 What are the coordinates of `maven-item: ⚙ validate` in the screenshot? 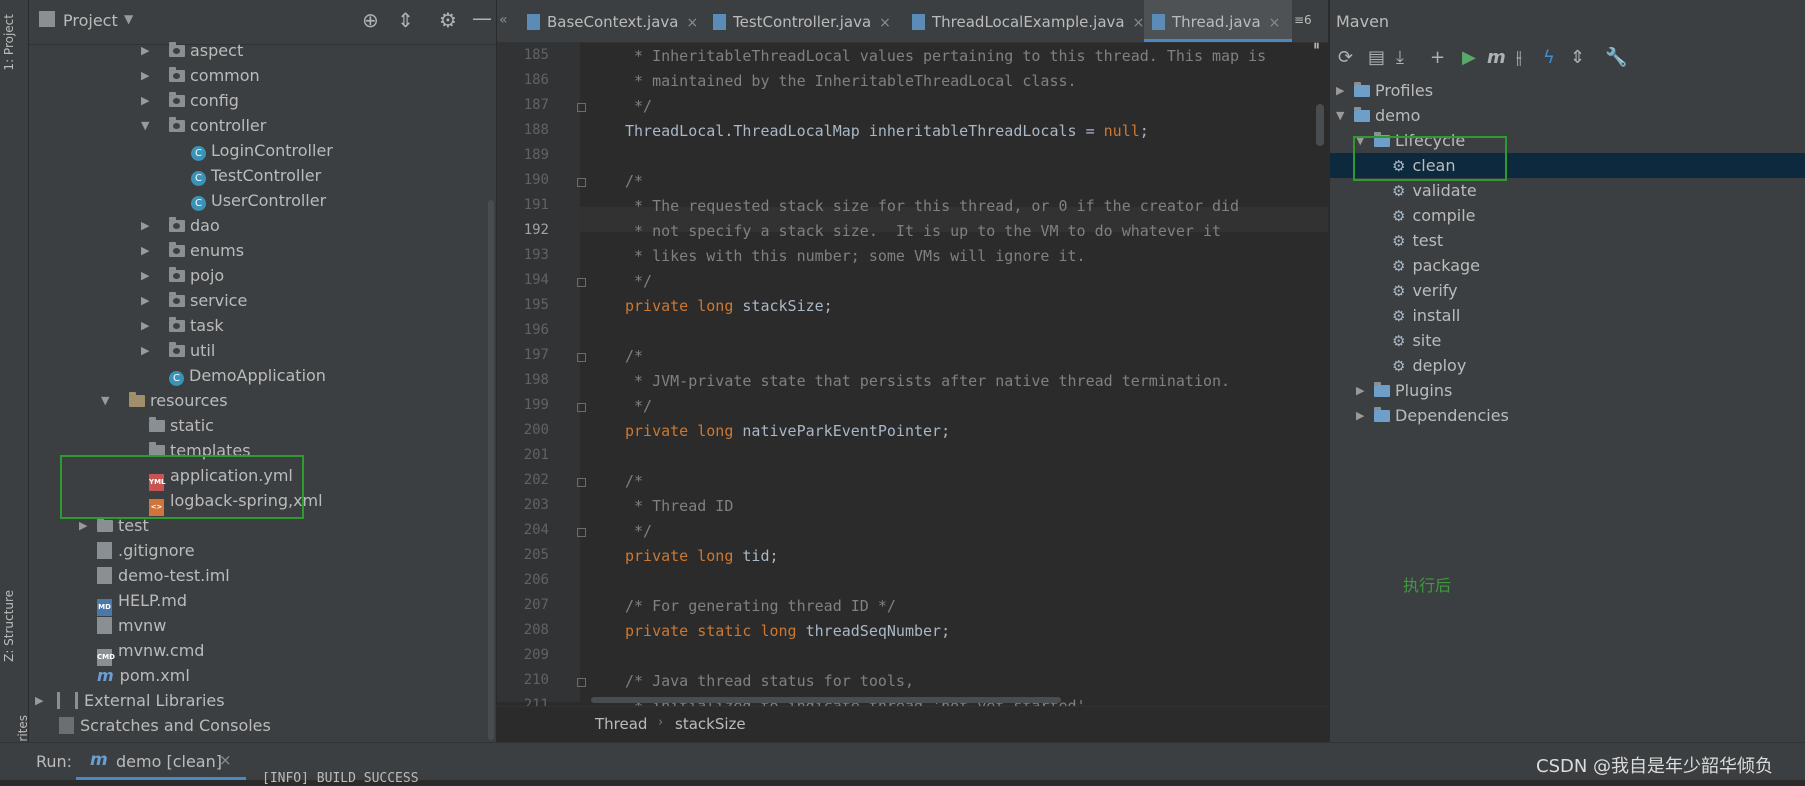 It's located at (1434, 190).